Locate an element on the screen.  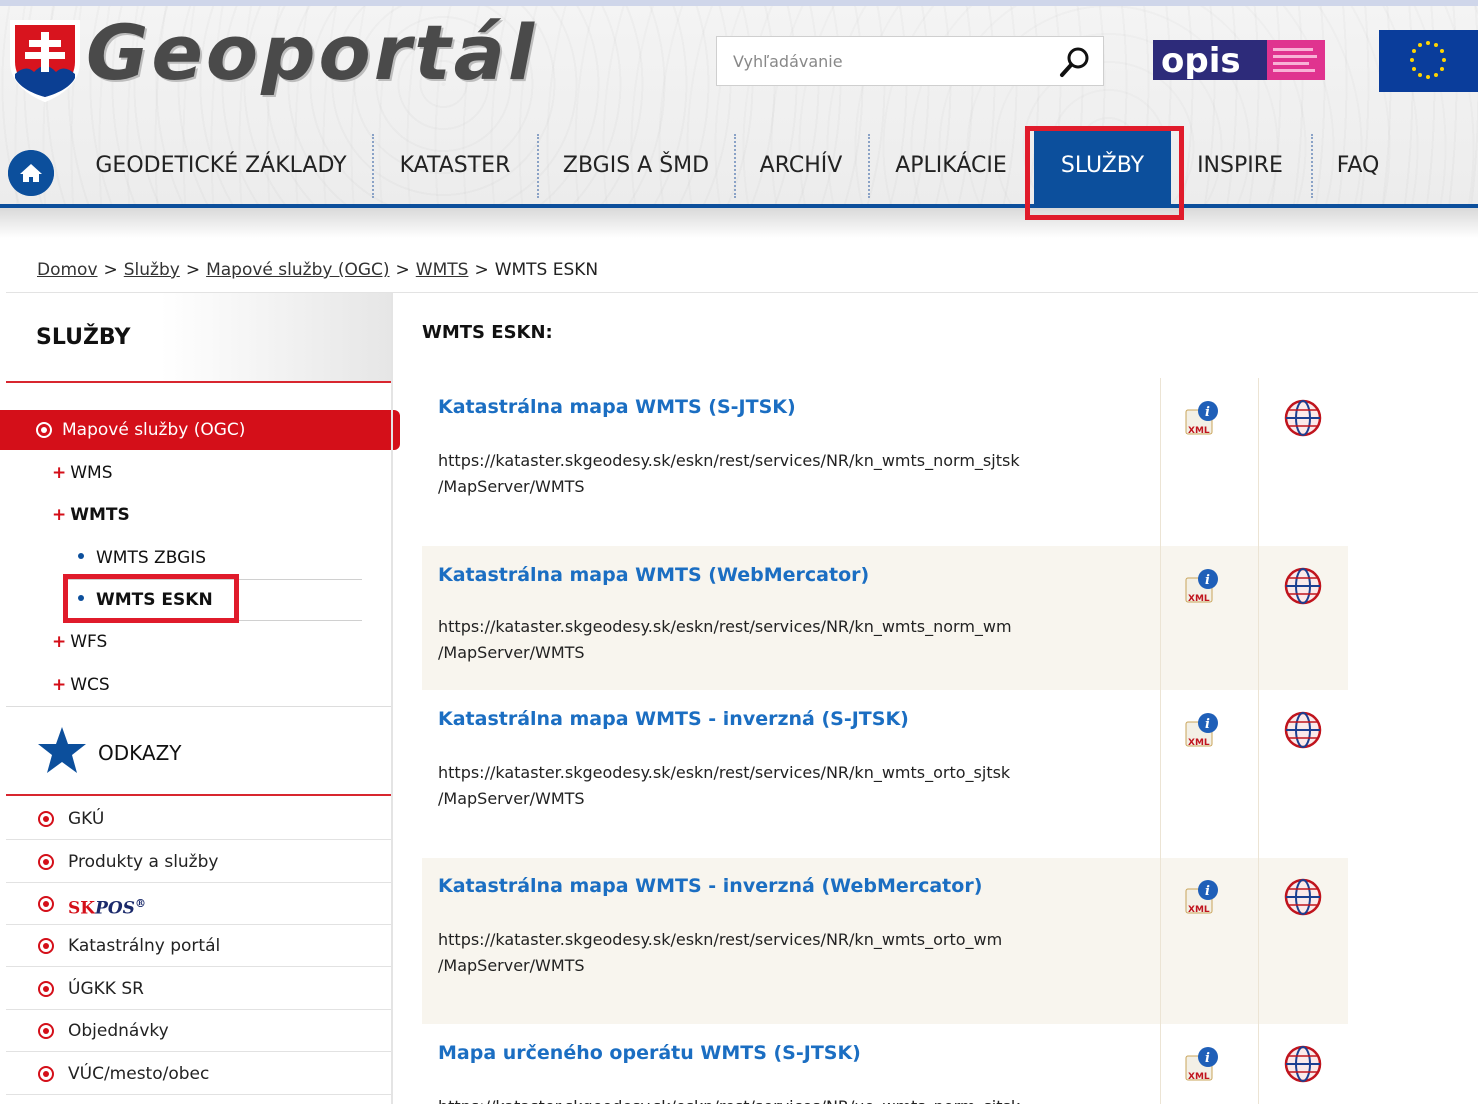
sidebar-header: SLUŽBY is located at coordinates (199, 338).